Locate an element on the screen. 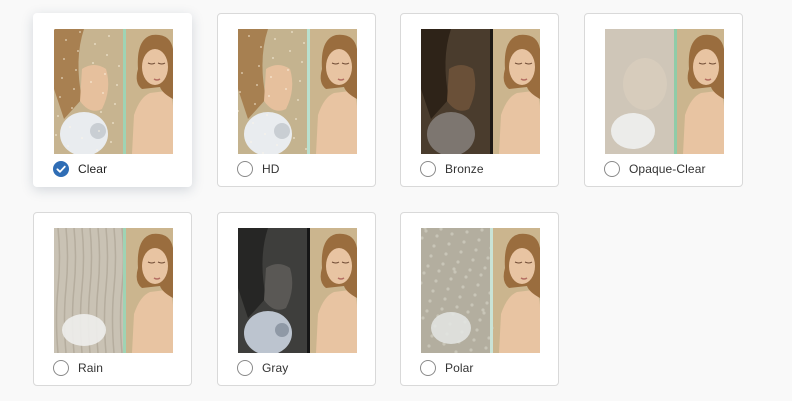  option-label: Clear is located at coordinates (93, 169).